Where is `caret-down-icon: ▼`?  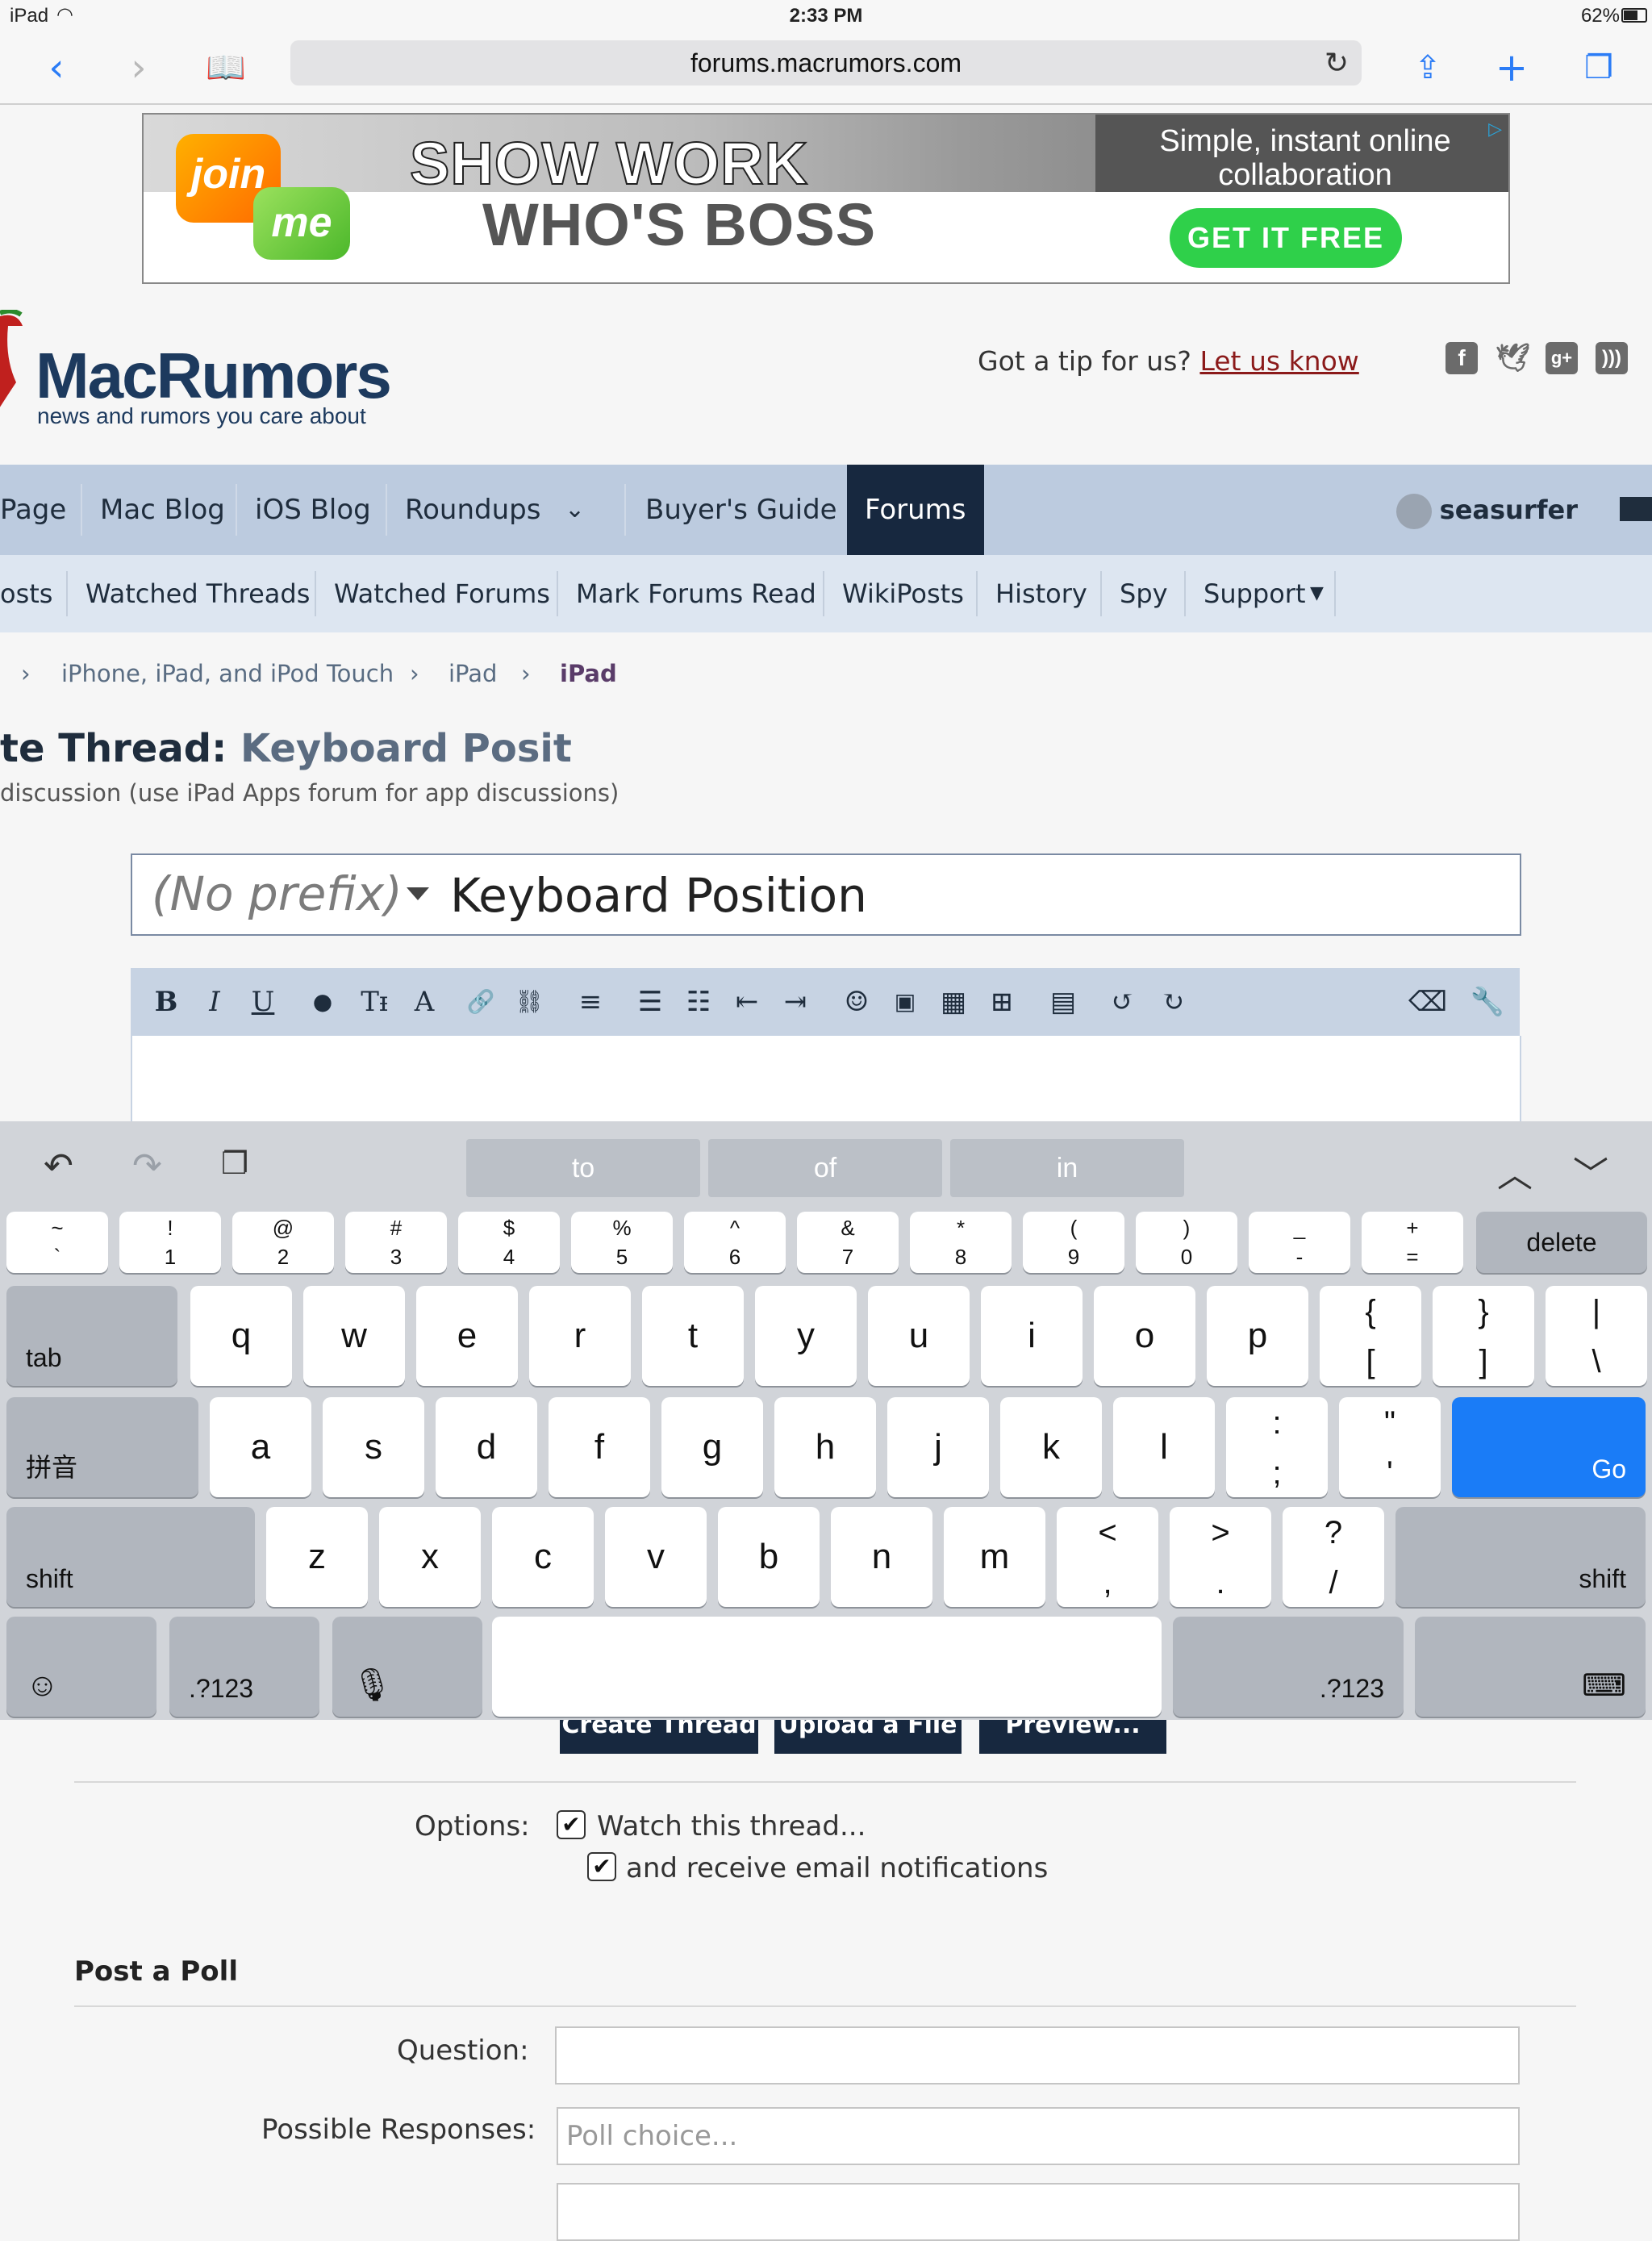 caret-down-icon: ▼ is located at coordinates (1317, 593).